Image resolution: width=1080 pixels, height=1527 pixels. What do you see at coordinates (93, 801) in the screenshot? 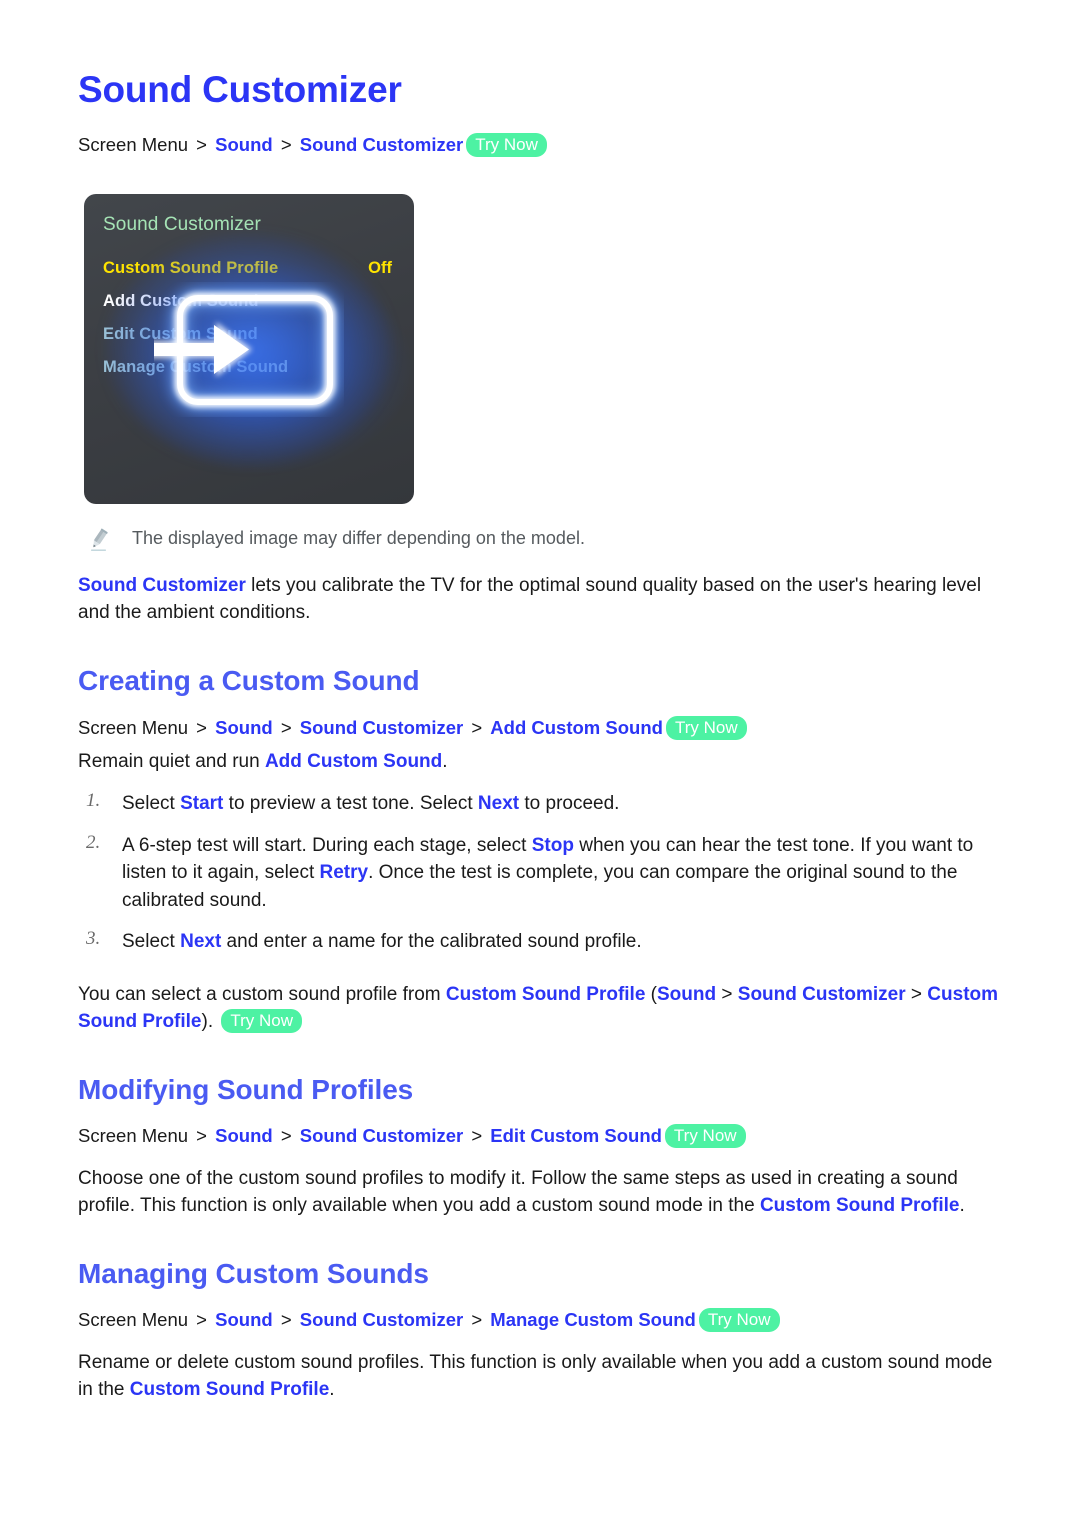
I see `list-item-number: 1.` at bounding box center [93, 801].